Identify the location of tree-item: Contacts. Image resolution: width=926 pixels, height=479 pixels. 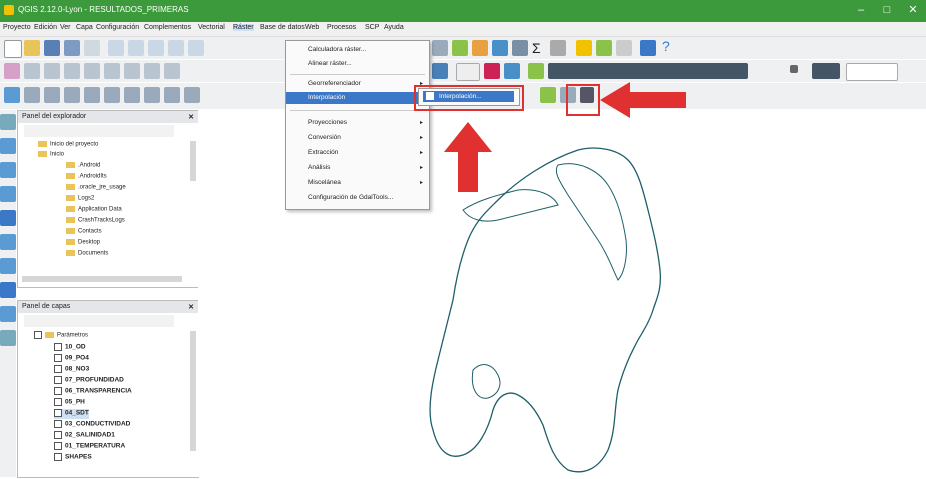
(84, 232).